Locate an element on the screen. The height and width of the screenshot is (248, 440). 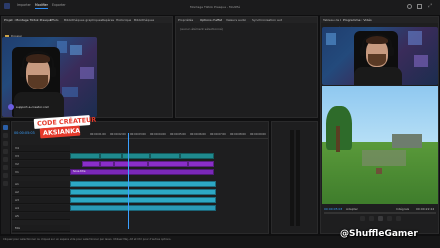
track-header: A2 is located at coordinates (41, 192).